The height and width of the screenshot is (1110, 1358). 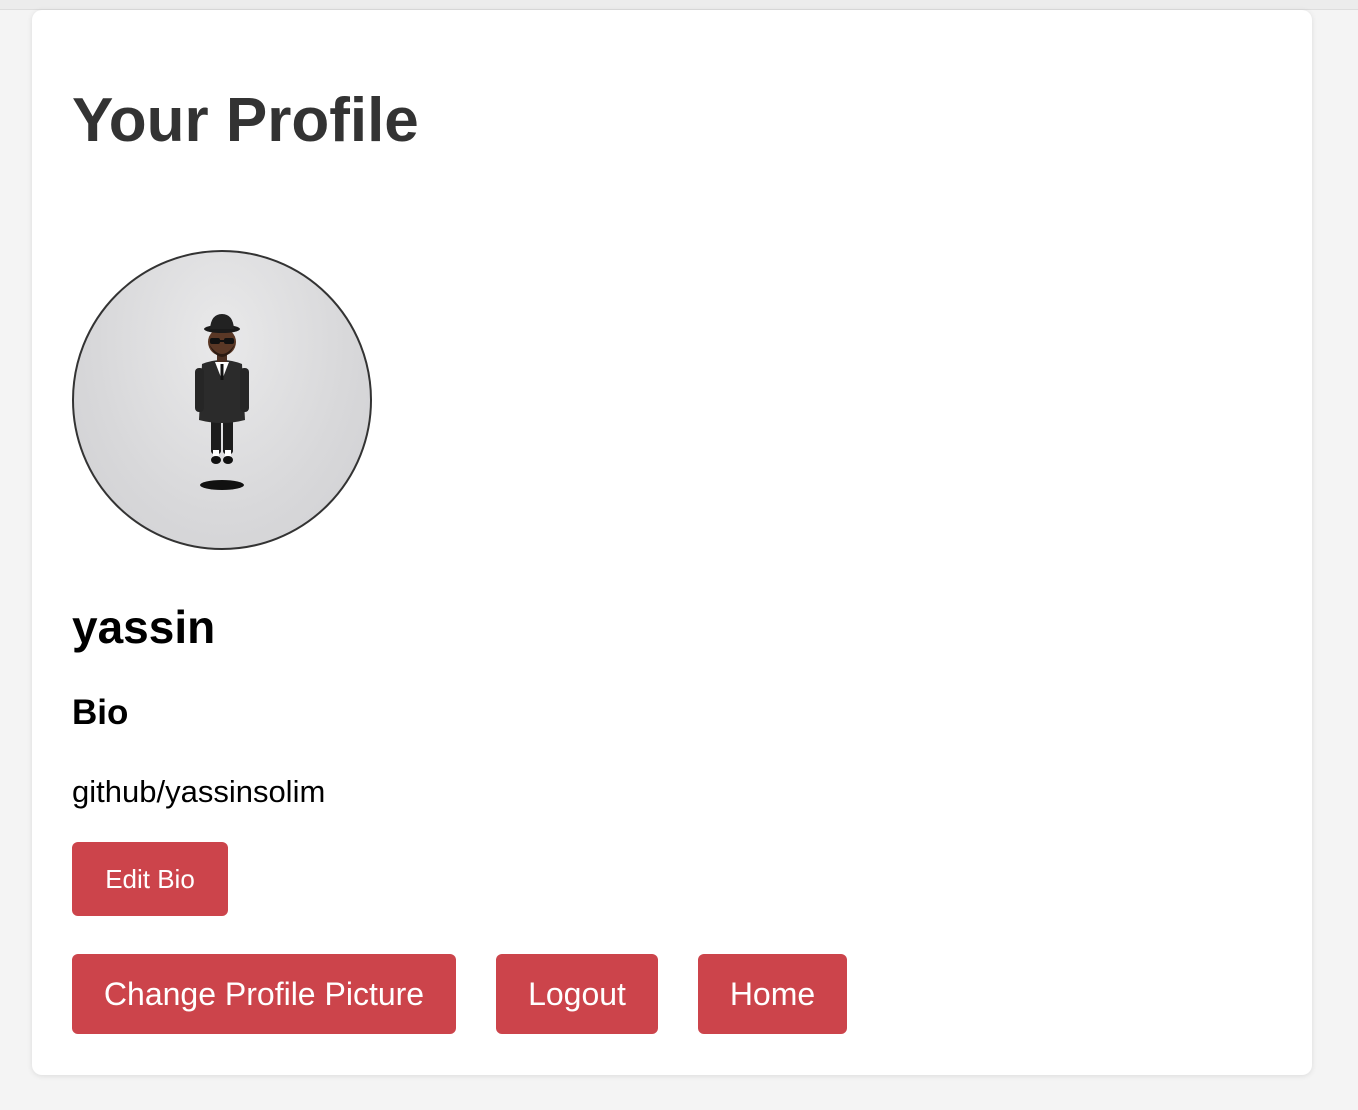 What do you see at coordinates (577, 994) in the screenshot?
I see `logout-button: Logout` at bounding box center [577, 994].